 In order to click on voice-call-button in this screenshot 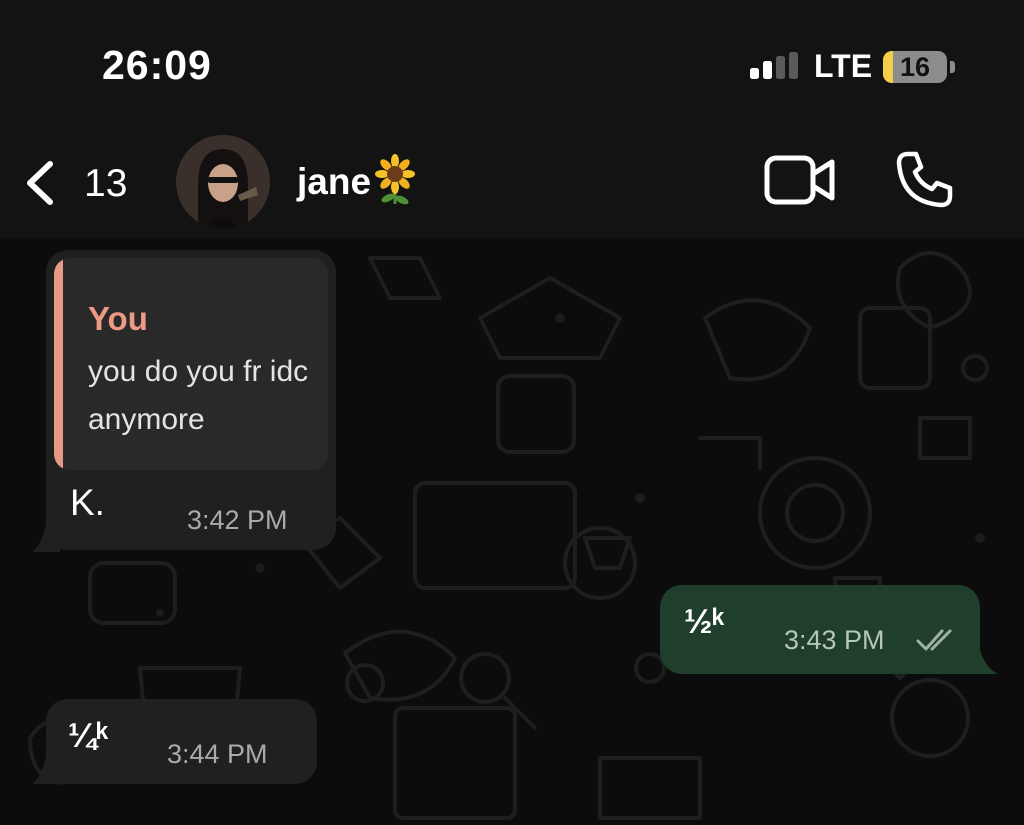, I will do `click(924, 180)`.